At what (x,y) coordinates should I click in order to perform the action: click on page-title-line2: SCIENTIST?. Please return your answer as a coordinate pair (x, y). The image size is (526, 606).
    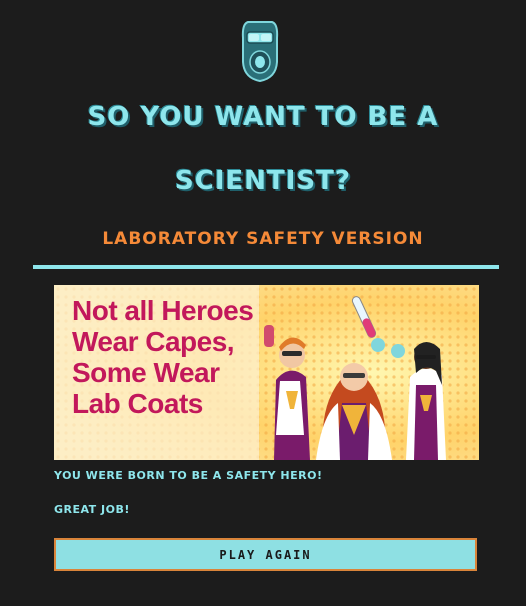
    Looking at the image, I should click on (263, 181).